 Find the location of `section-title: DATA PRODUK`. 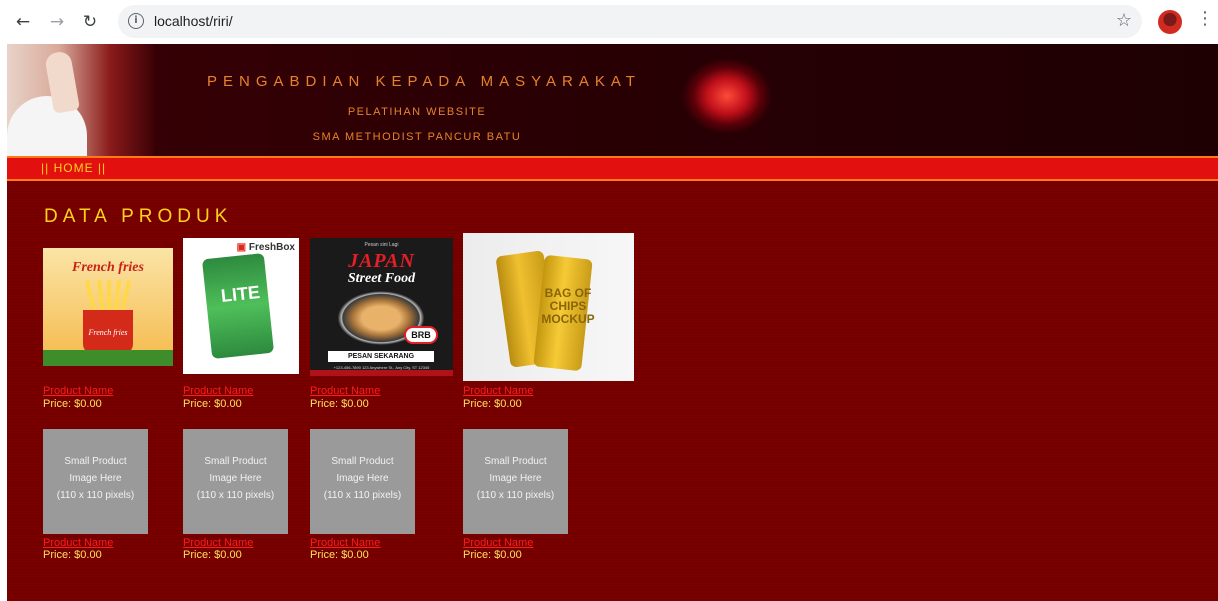

section-title: DATA PRODUK is located at coordinates (138, 216).